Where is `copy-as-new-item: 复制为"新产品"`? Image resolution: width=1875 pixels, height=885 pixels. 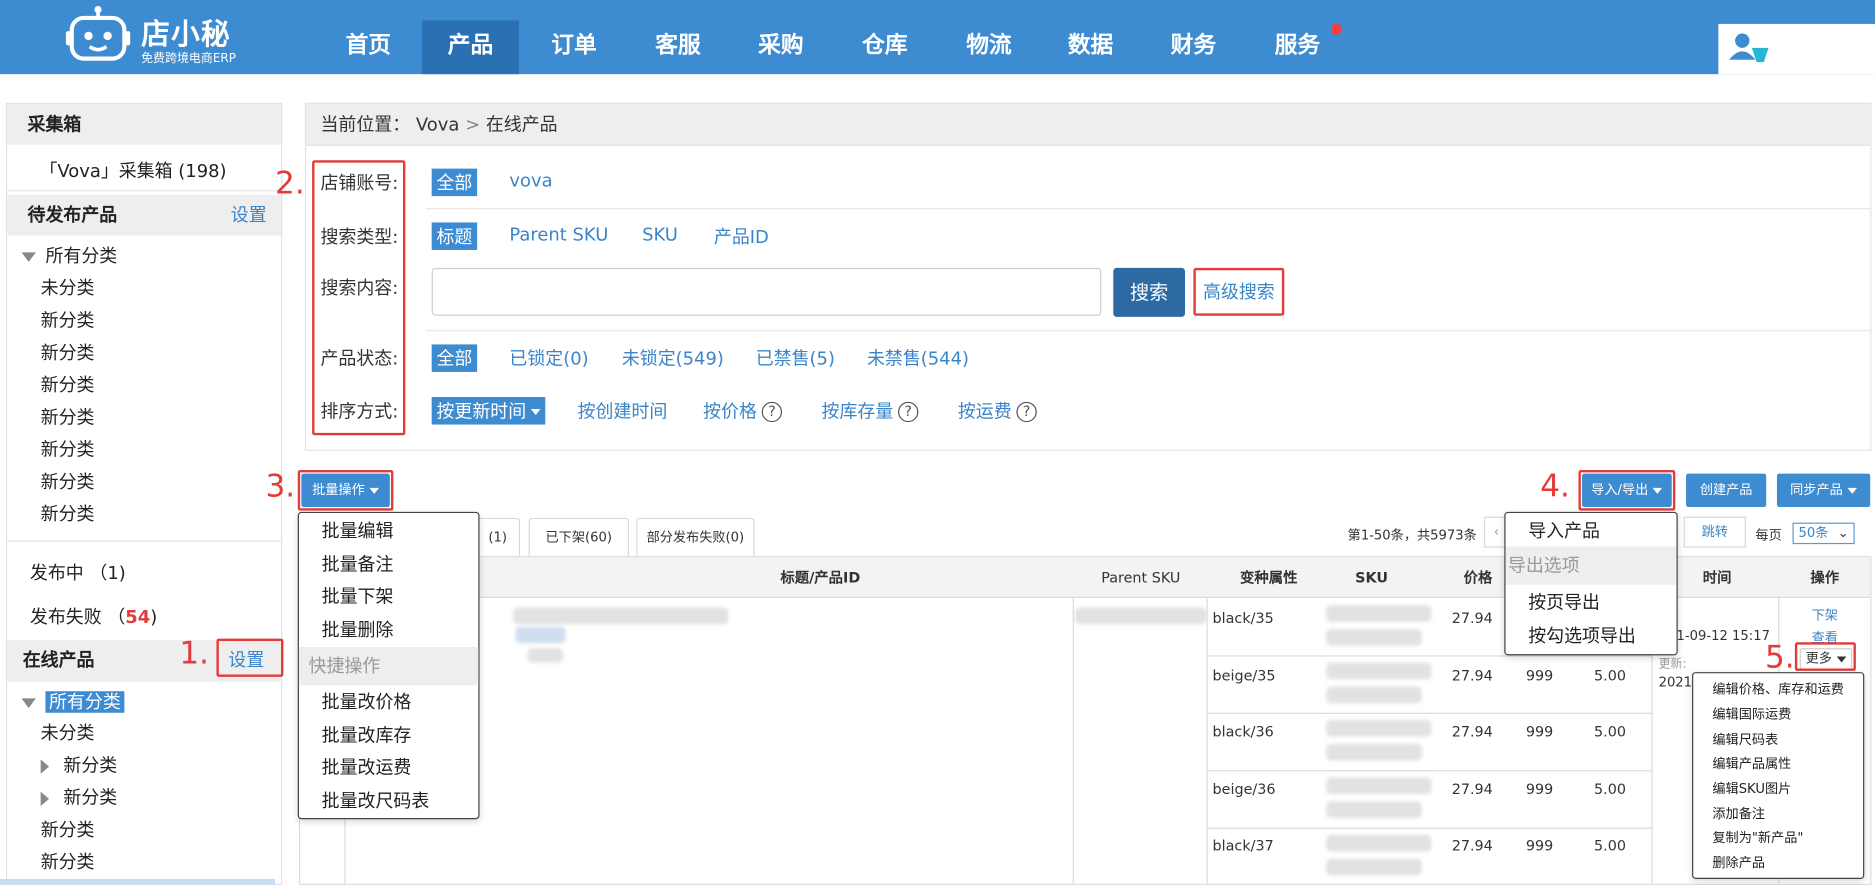
copy-as-new-item: 复制为"新产品" is located at coordinates (1757, 837).